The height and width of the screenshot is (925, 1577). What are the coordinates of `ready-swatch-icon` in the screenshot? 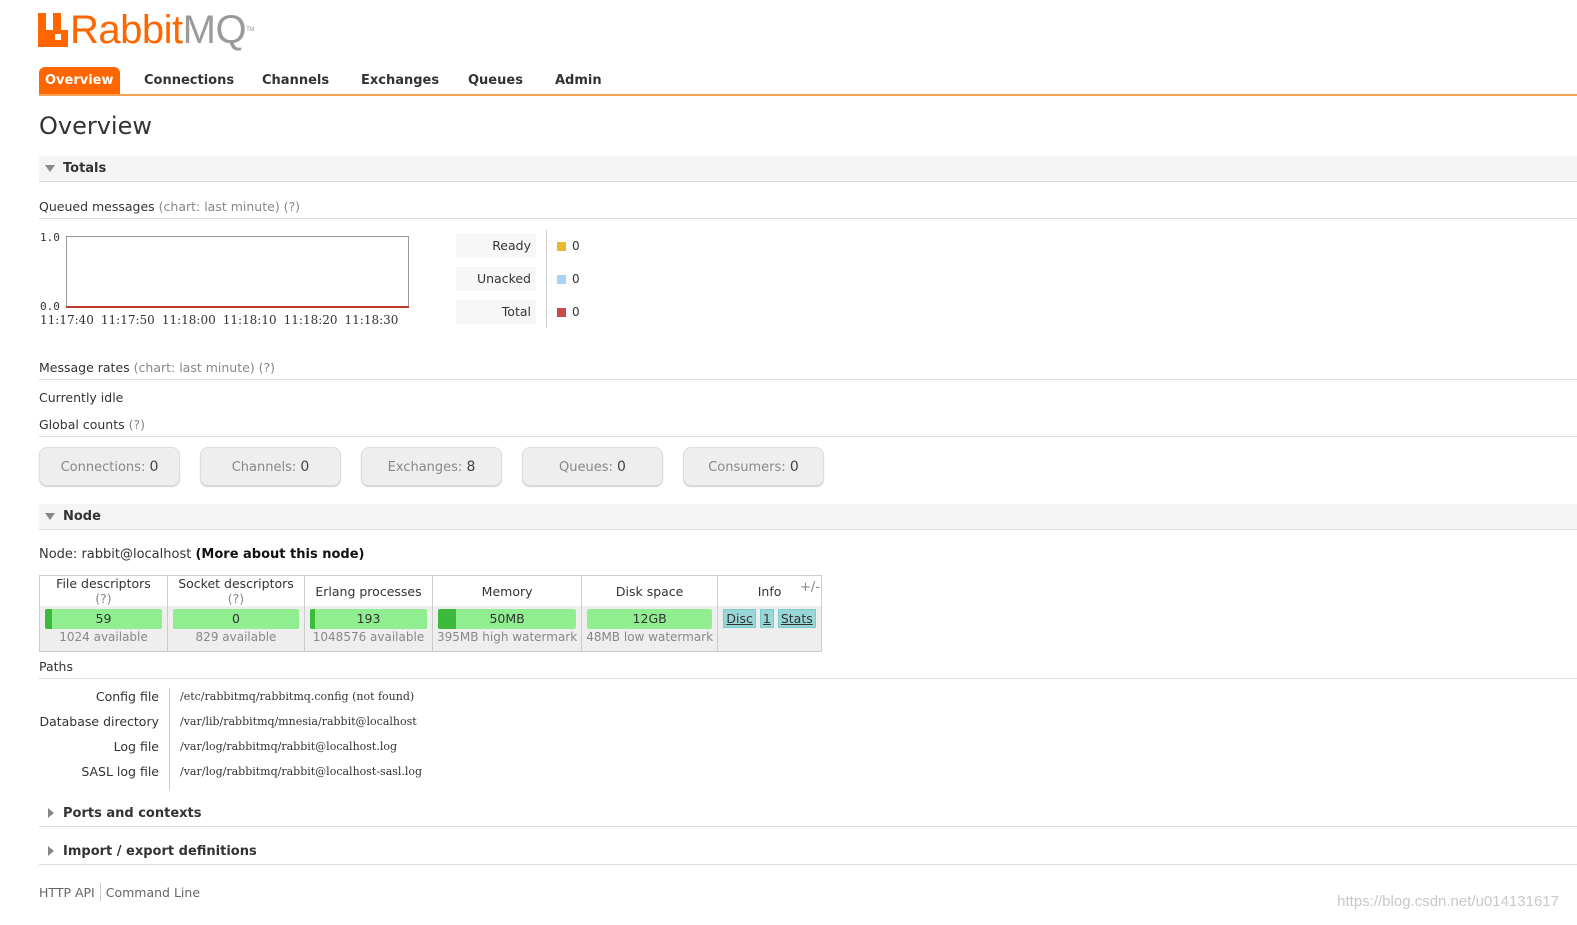 It's located at (561, 246).